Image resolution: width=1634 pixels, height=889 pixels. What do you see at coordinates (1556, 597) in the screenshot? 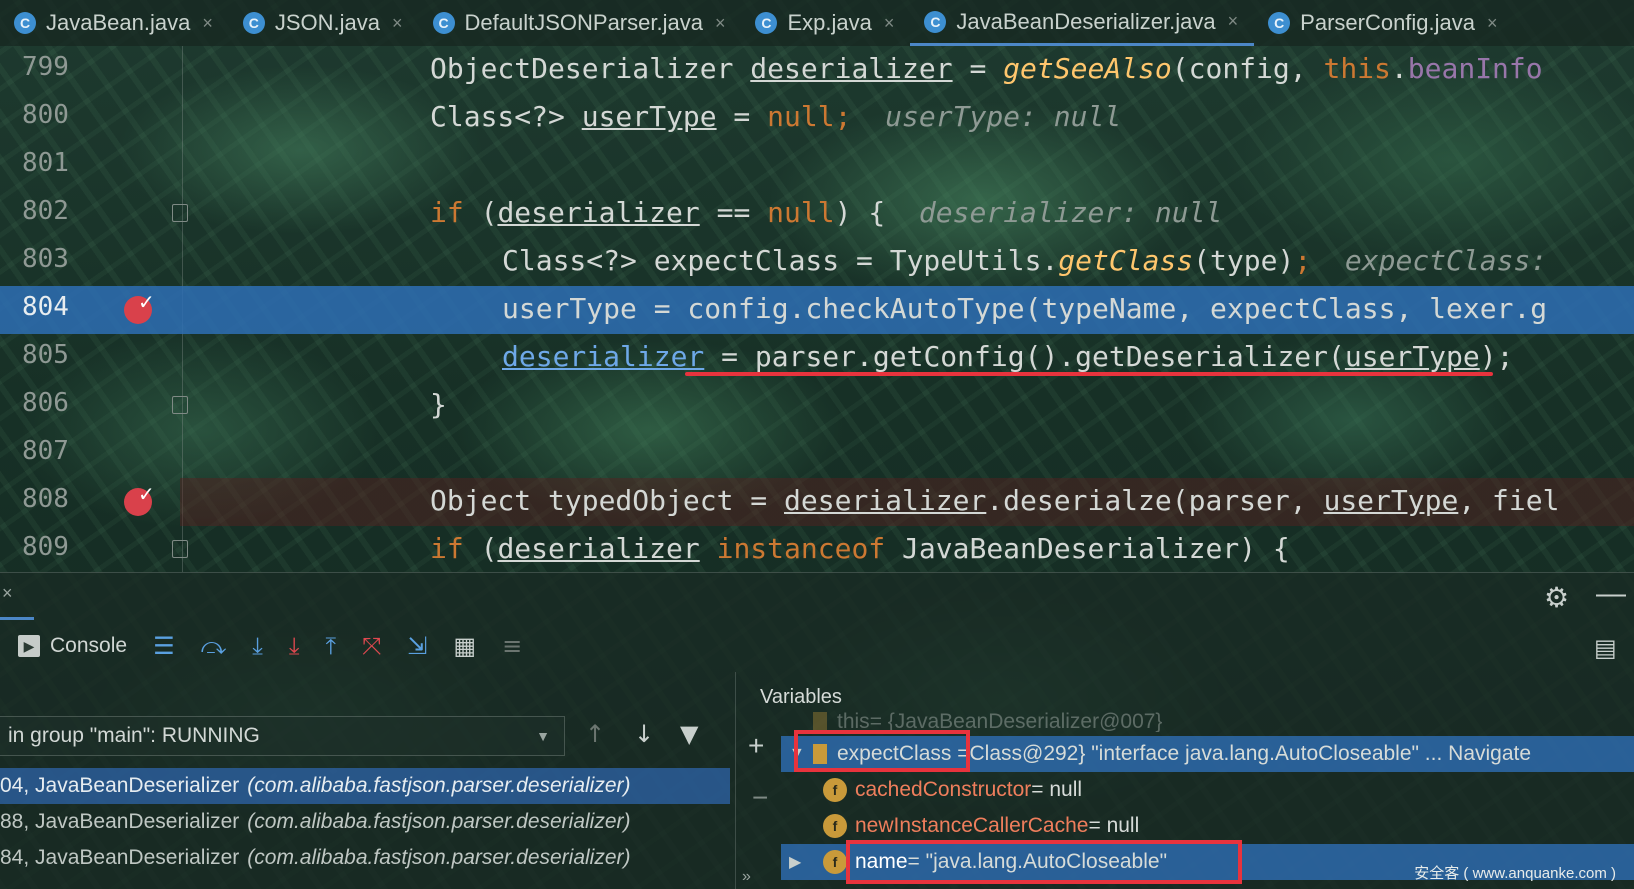
I see `gear-icon: ⚙` at bounding box center [1556, 597].